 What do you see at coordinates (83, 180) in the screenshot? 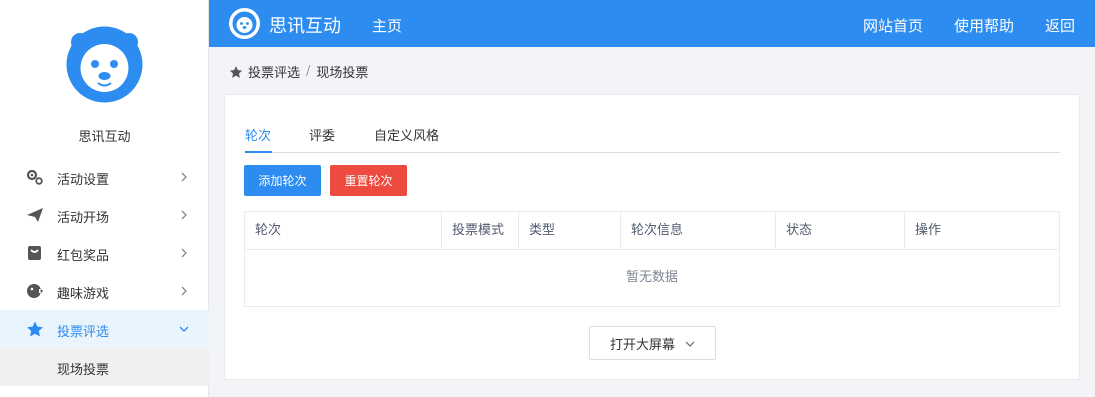
I see `sidebar-item-label: 活动设置` at bounding box center [83, 180].